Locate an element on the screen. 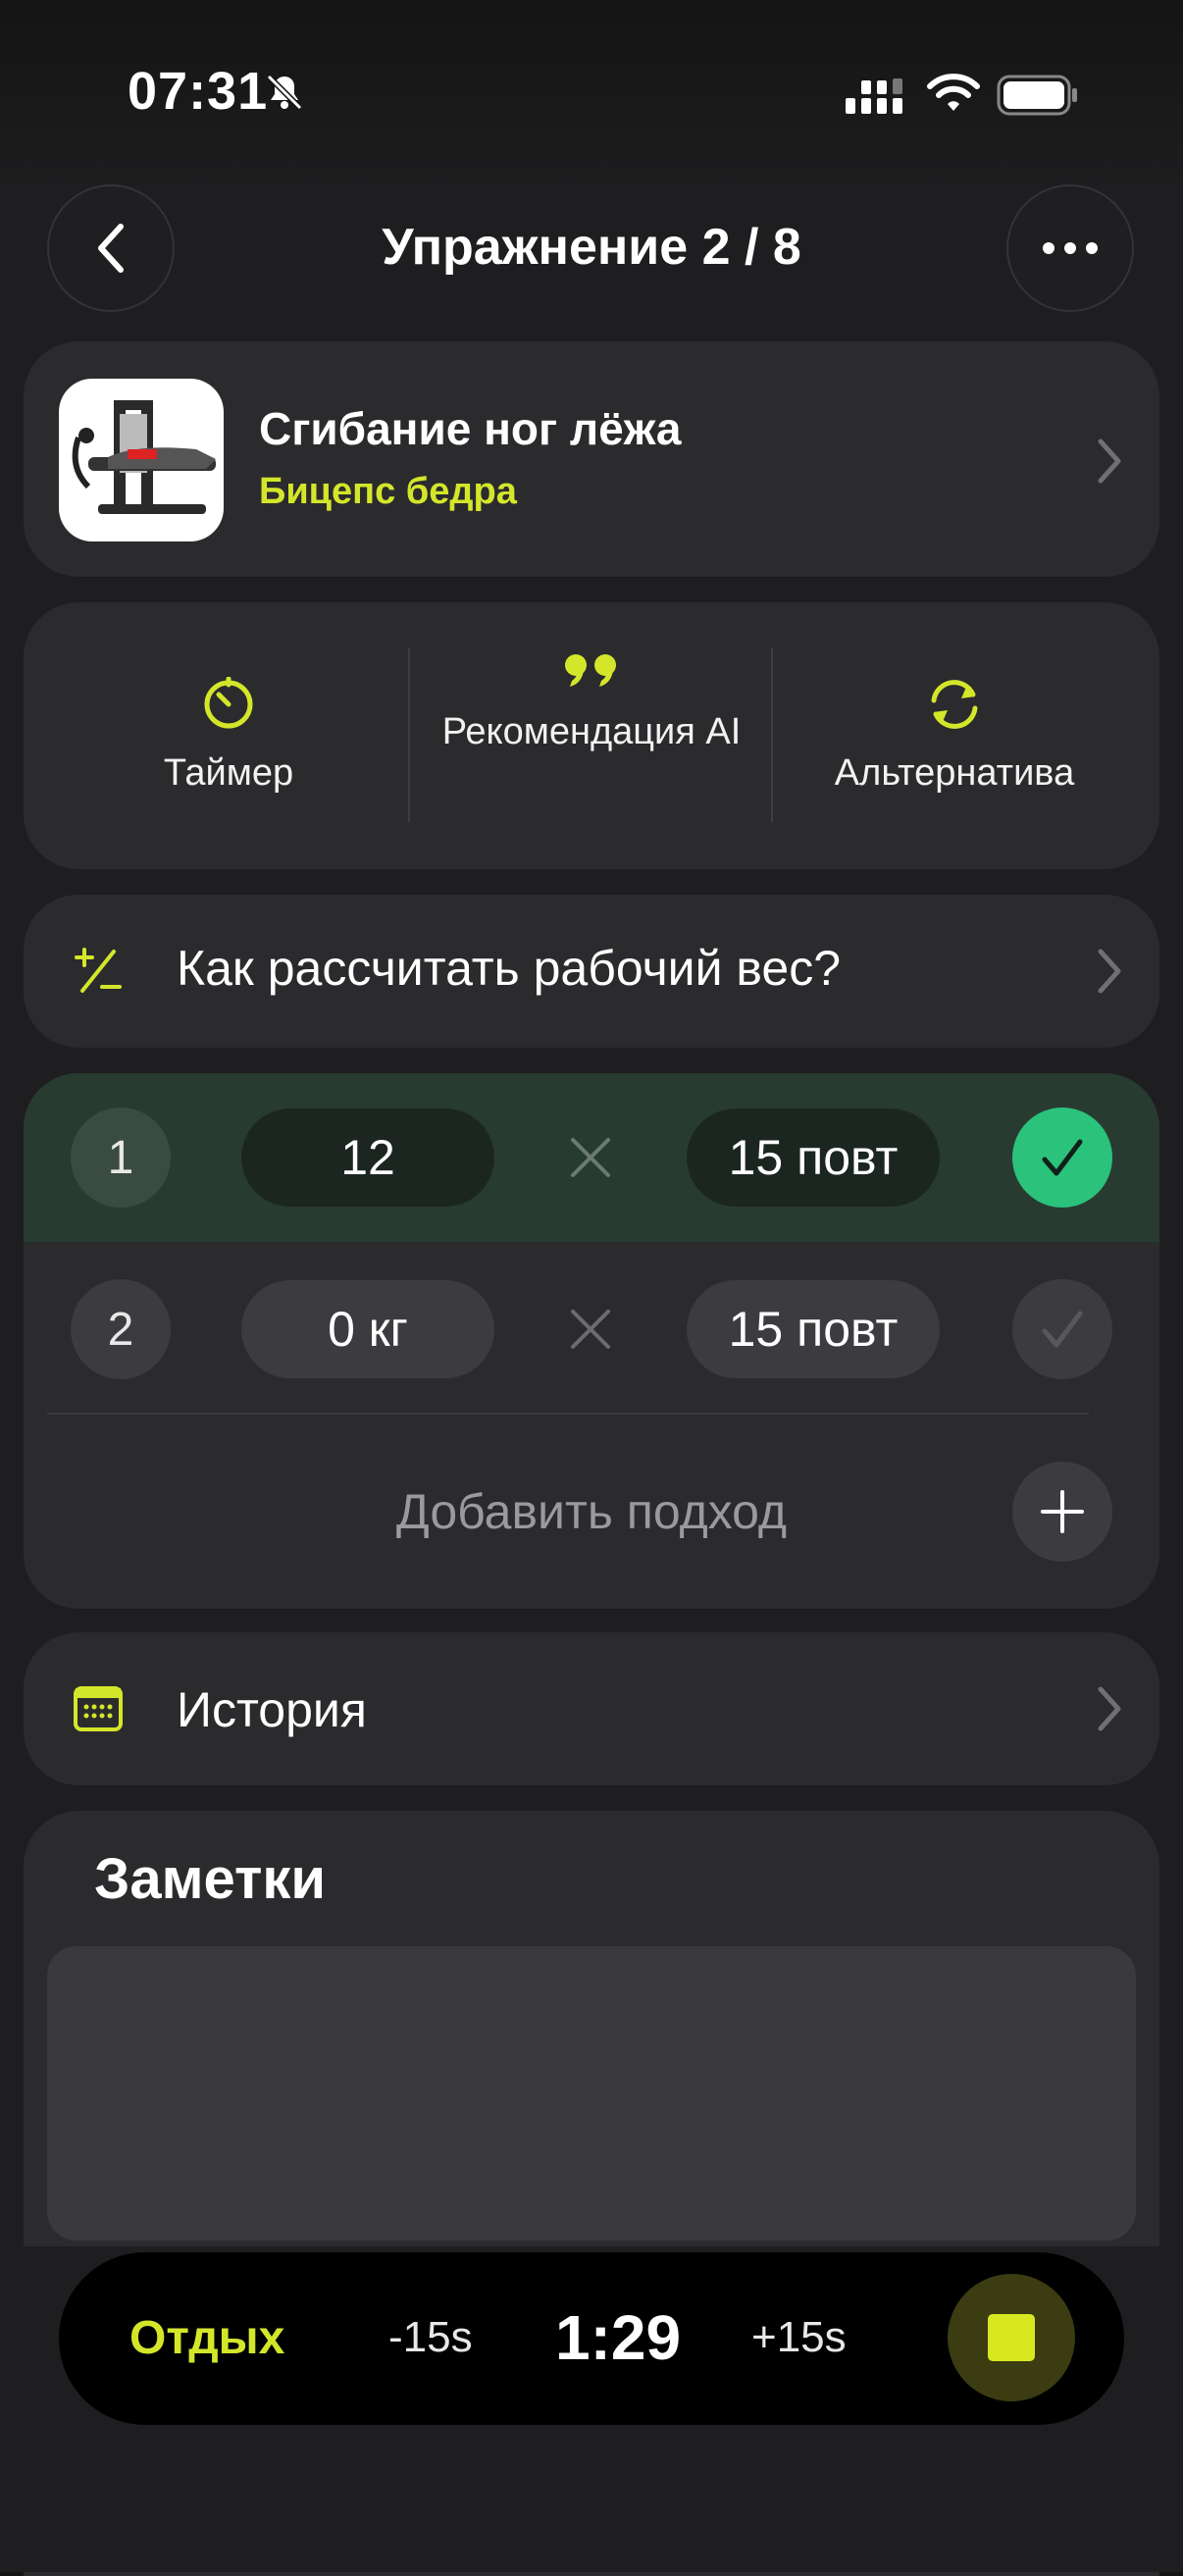  add-set-button: Добавить подход is located at coordinates (591, 1511).